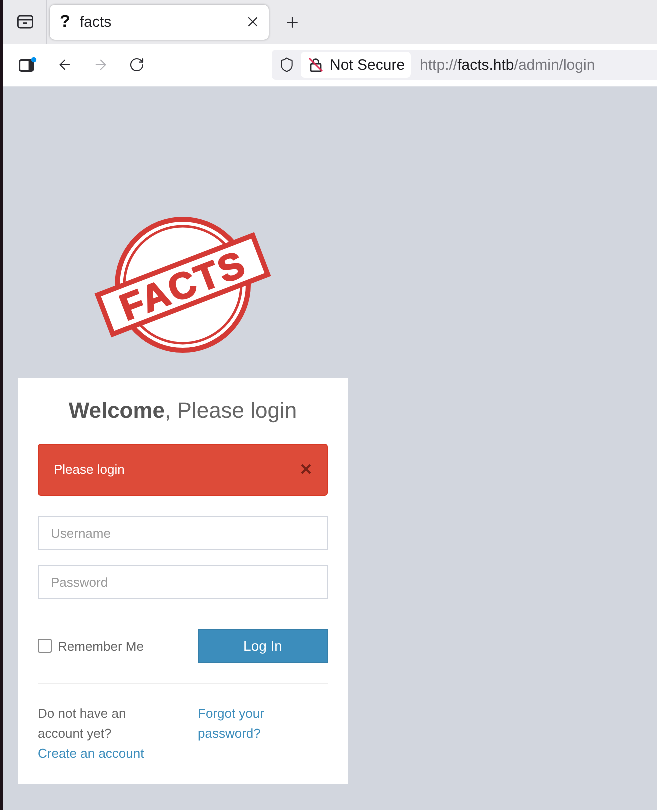  What do you see at coordinates (508, 65) in the screenshot?
I see `url-text: http://facts.htb/admin/login` at bounding box center [508, 65].